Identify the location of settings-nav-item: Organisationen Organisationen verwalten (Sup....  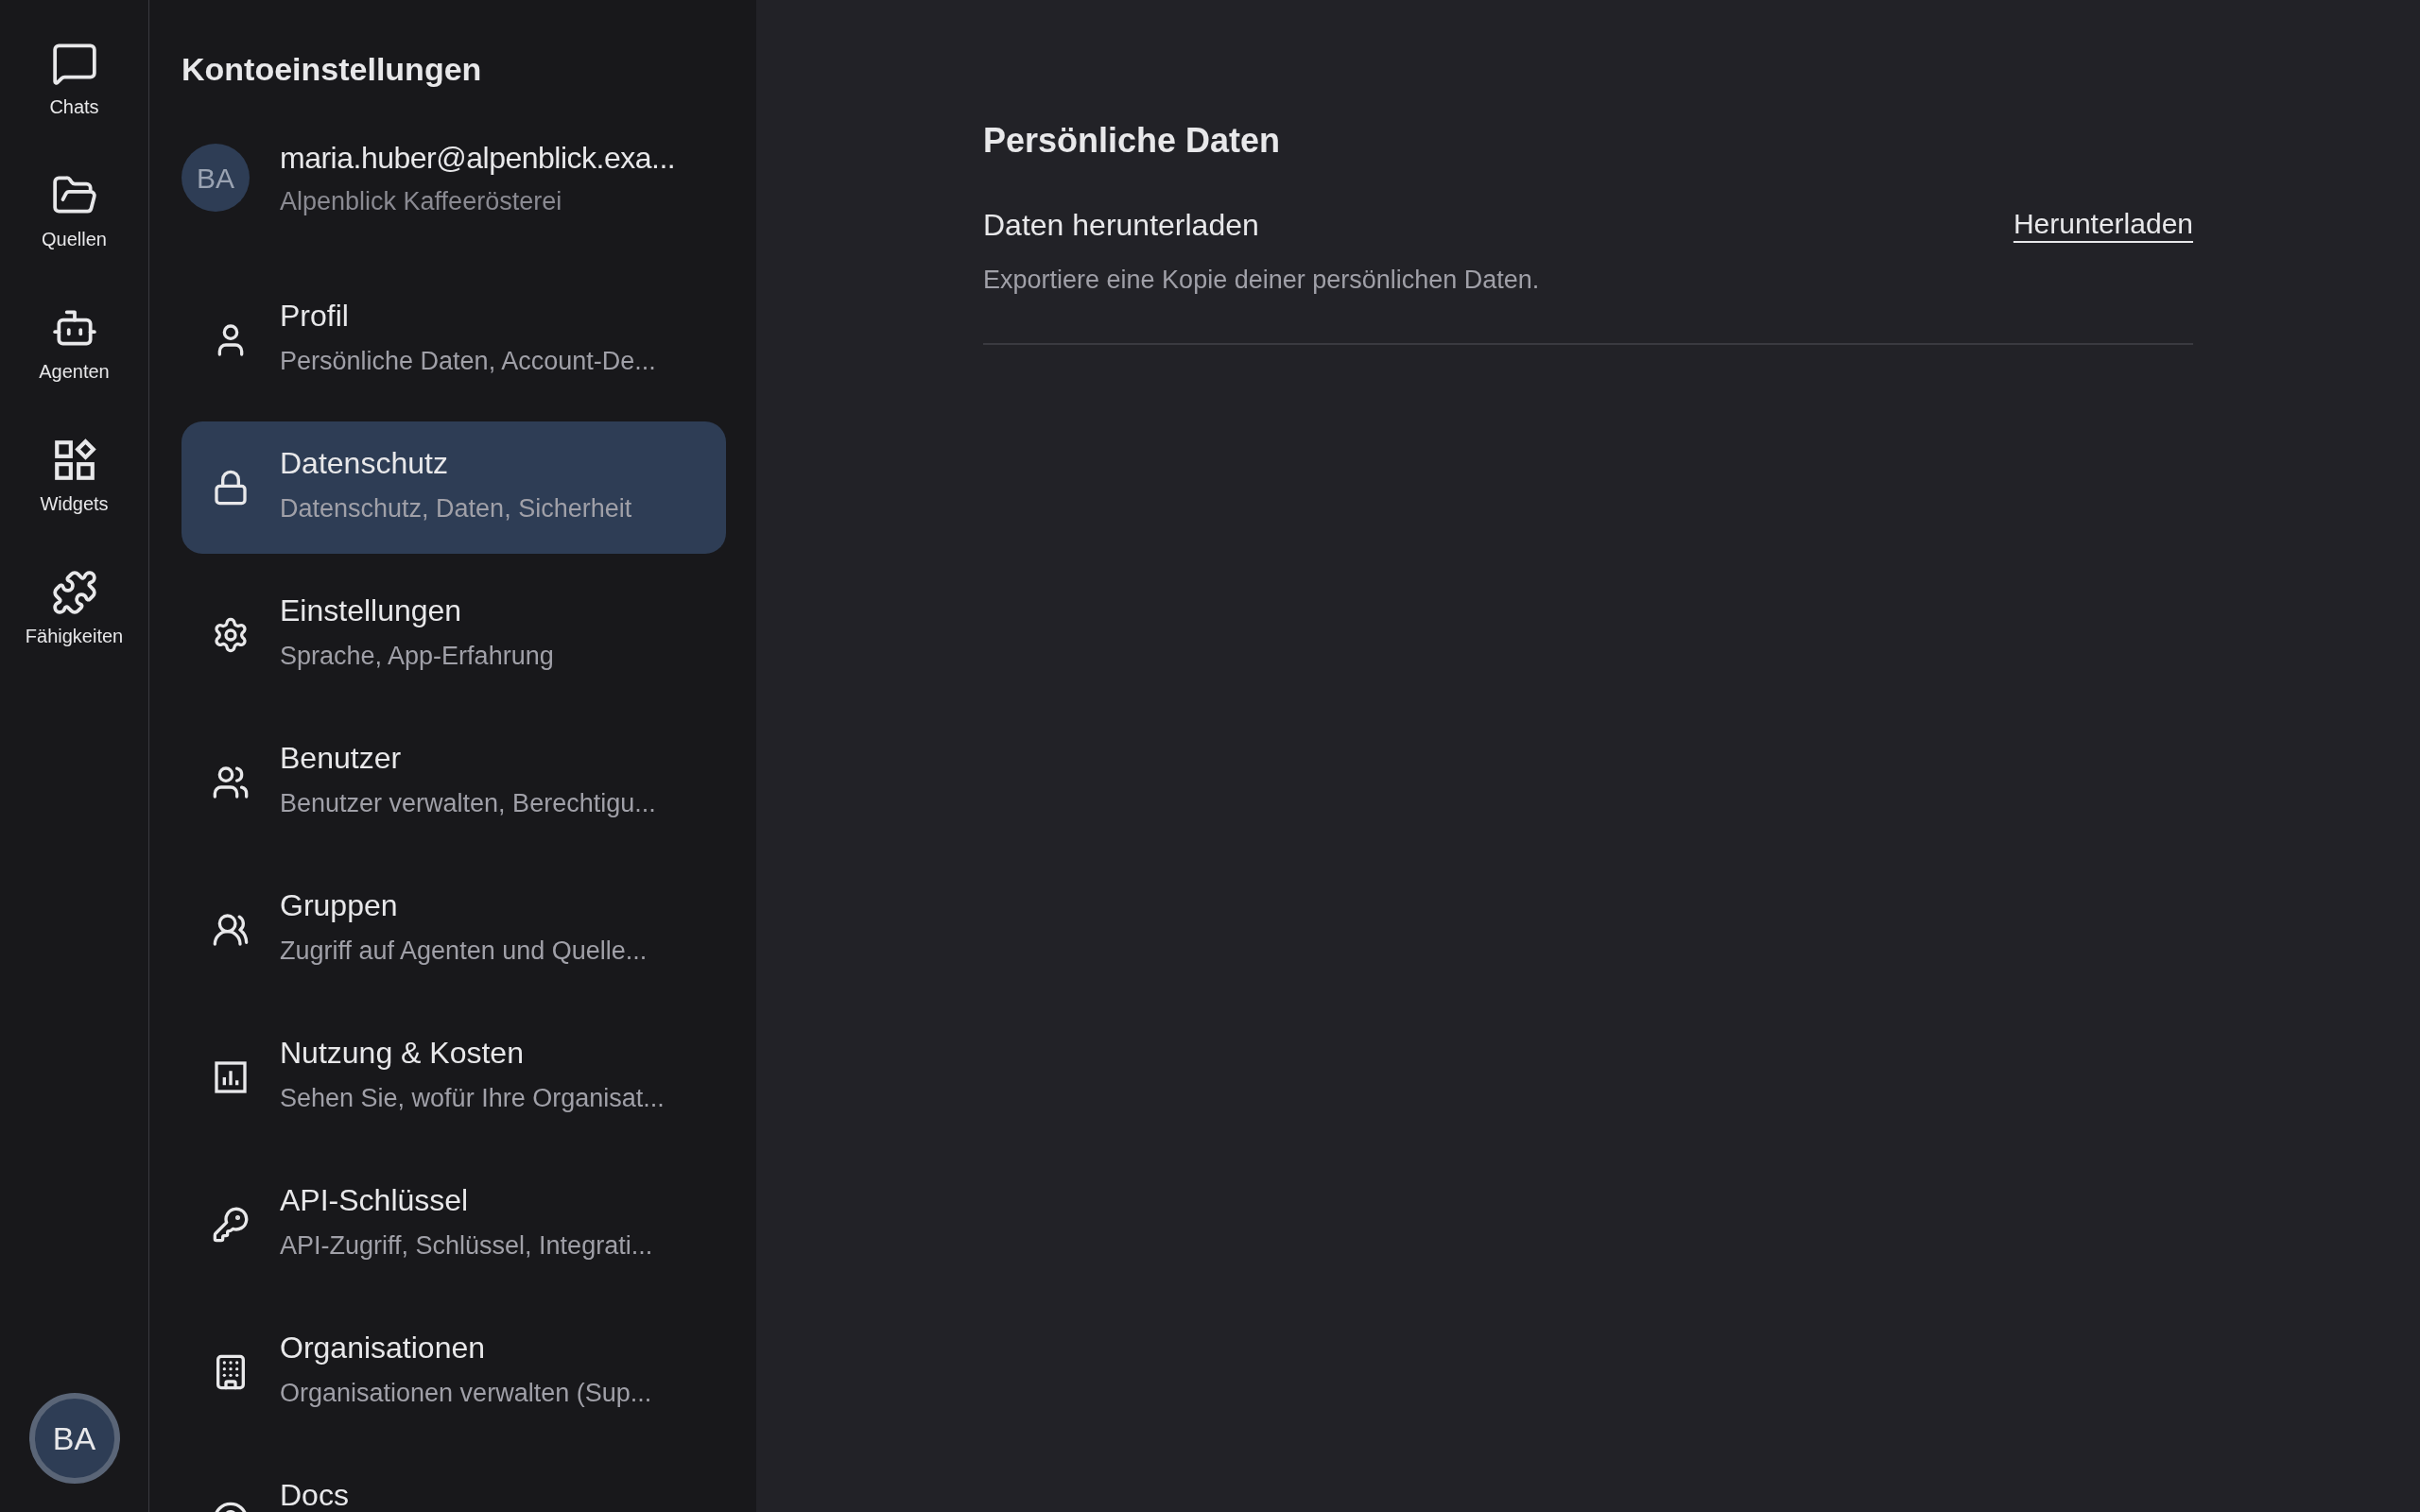
(454, 1371).